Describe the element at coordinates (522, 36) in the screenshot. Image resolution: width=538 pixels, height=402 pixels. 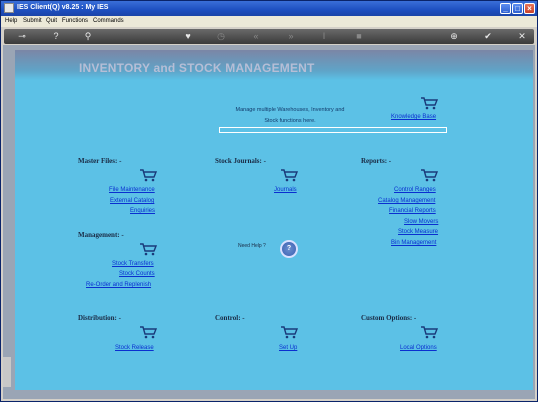
I see `close-icon: ✕` at that location.